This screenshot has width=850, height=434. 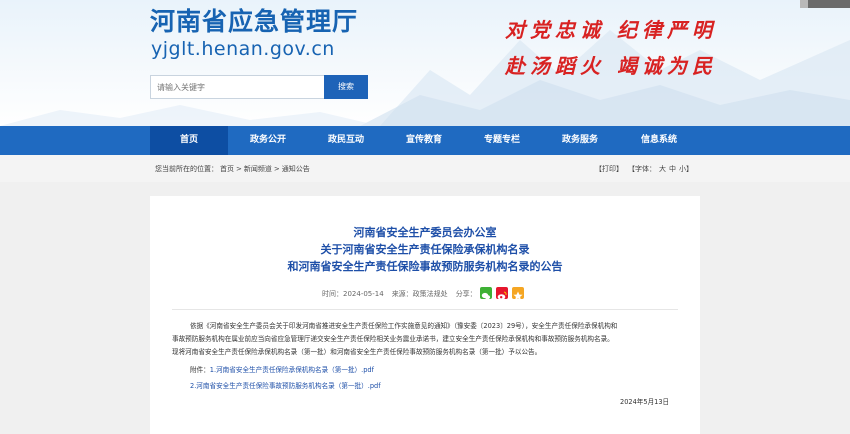 I want to click on slogan-line-1: 对党忠诚 纪律严明, so click(x=611, y=30).